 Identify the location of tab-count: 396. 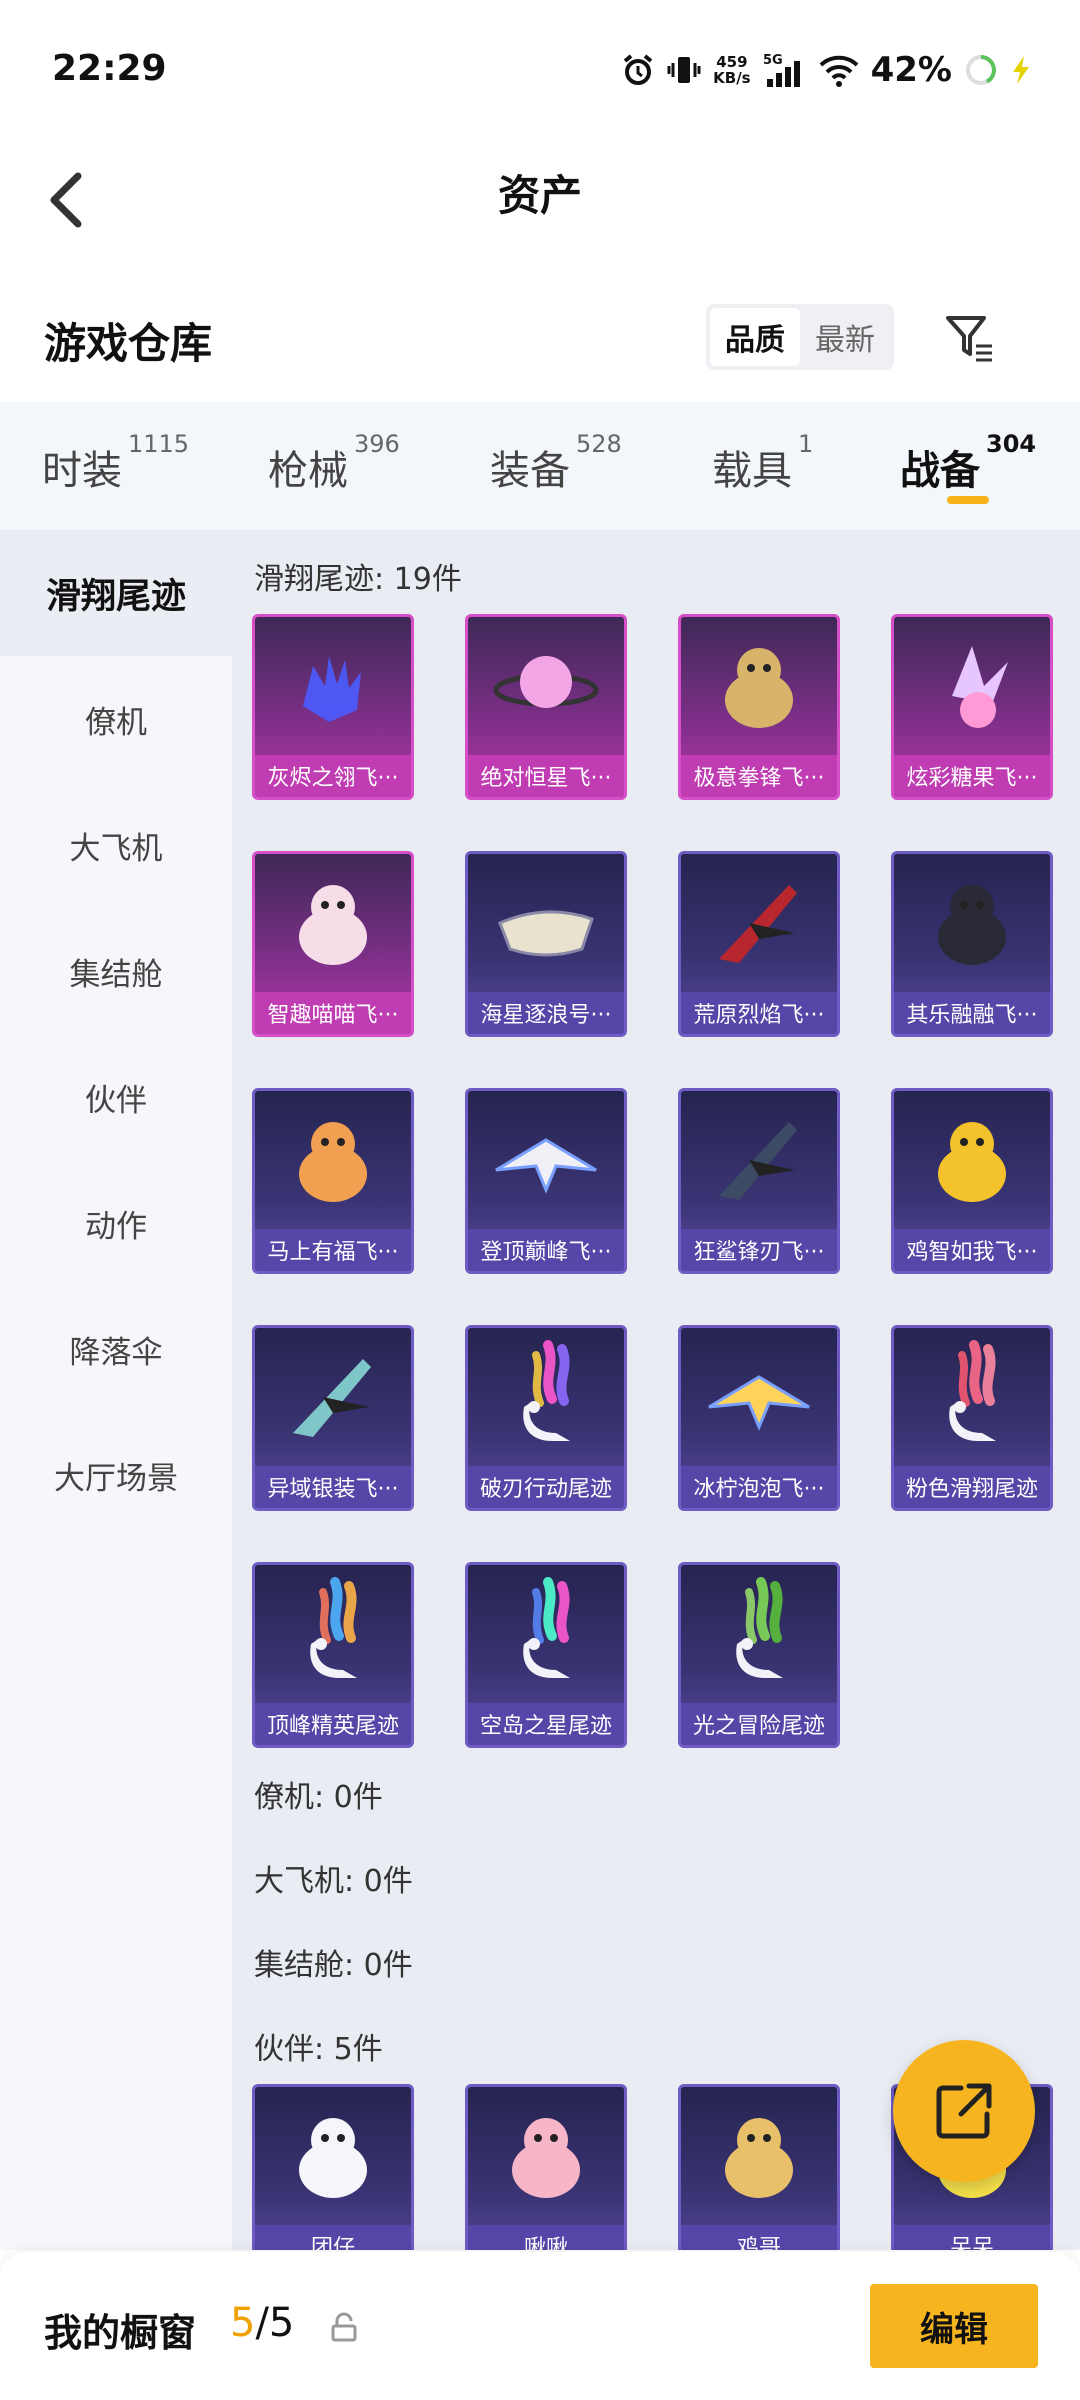
(377, 444).